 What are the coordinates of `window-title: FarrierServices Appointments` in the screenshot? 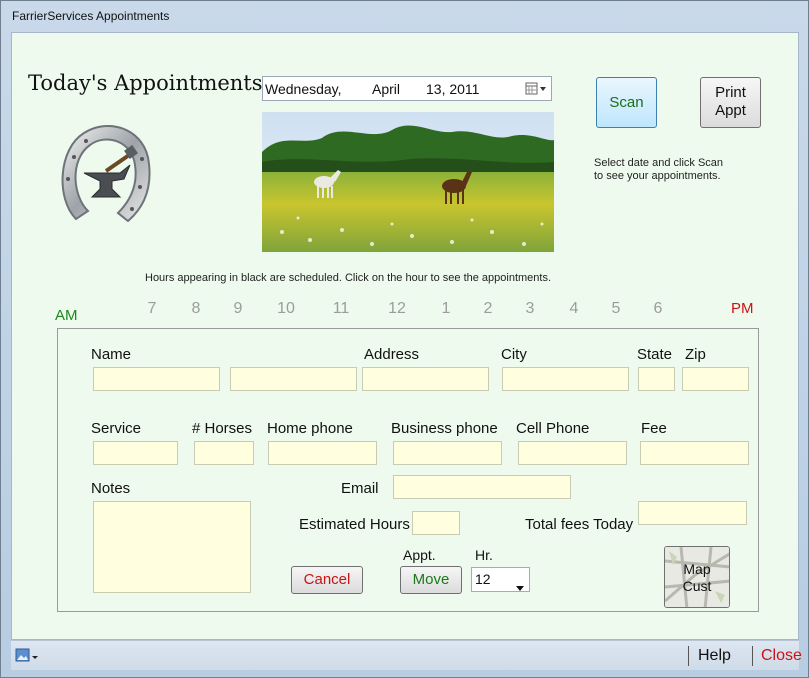 It's located at (91, 16).